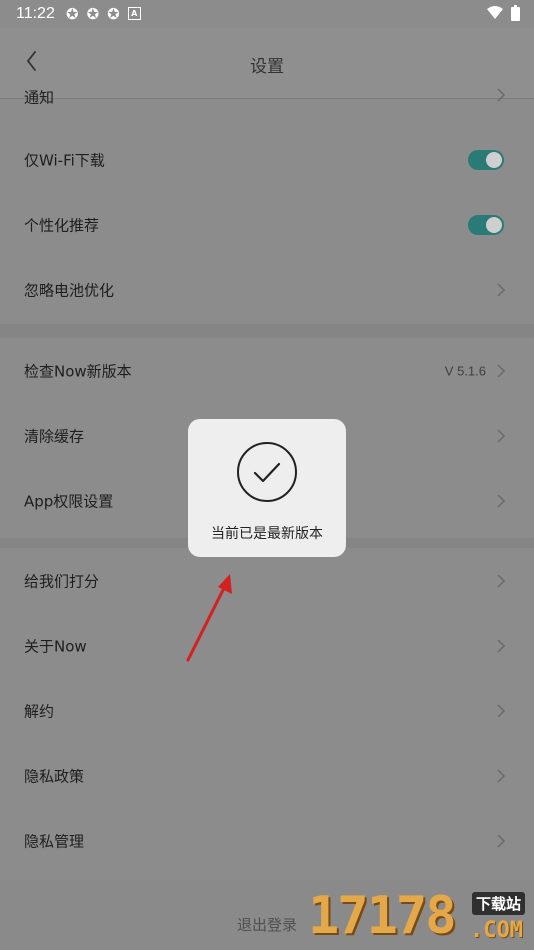  Describe the element at coordinates (267, 14) in the screenshot. I see `status-bar: 11:22 ✪ ✪ ✪ A` at that location.